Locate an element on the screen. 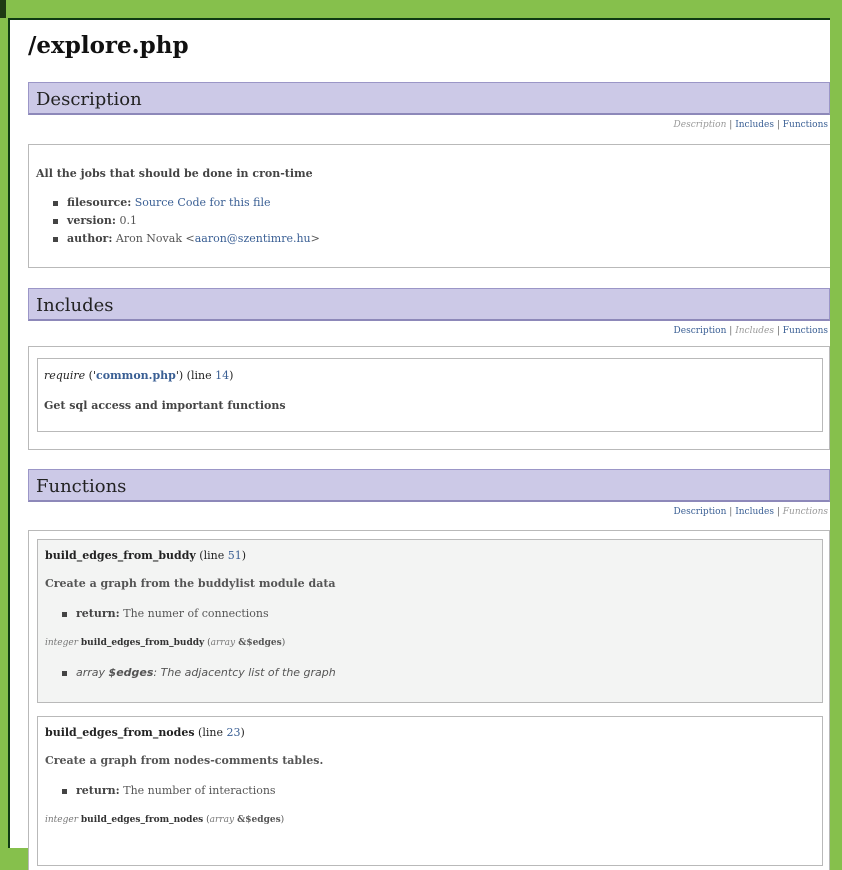 The image size is (842, 870). include-file-link: common.php is located at coordinates (136, 375).